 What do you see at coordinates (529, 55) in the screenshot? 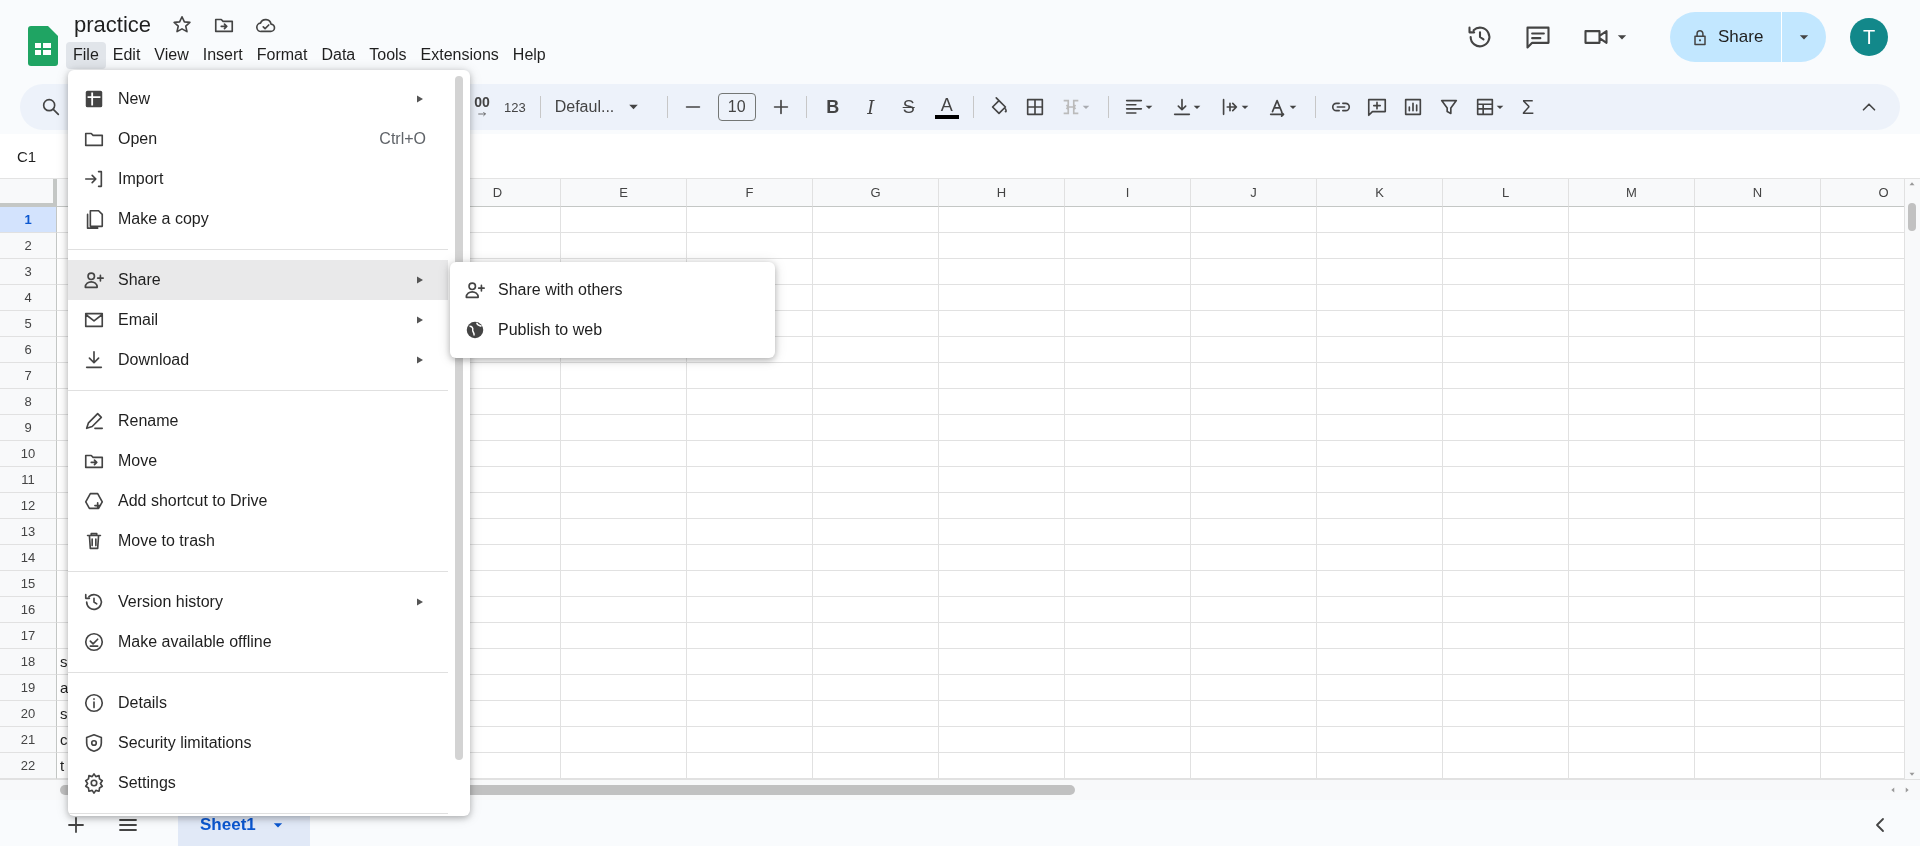
I see `menu-bar-item: Help` at bounding box center [529, 55].